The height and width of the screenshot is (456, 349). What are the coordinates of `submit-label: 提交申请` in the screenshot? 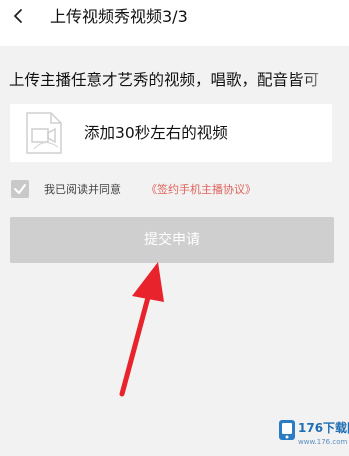 It's located at (172, 240).